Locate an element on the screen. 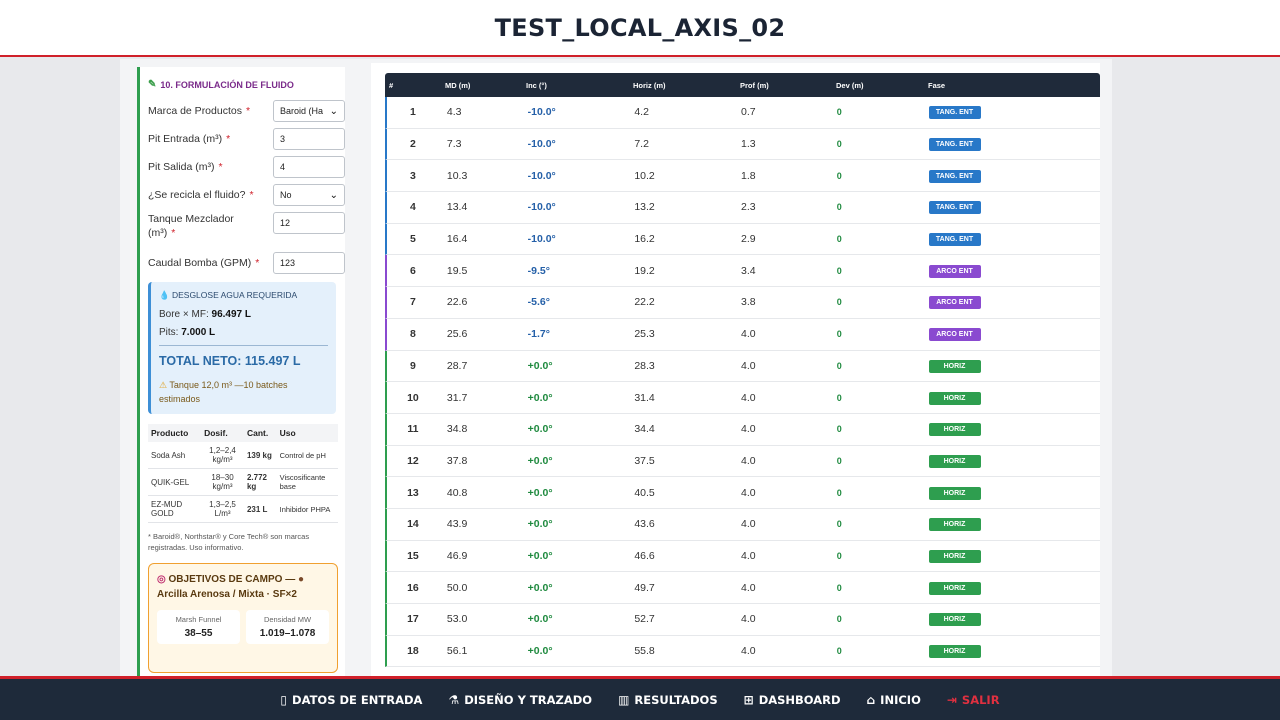  nav-datos-de-entrada: ▯ DATOS DE ENTRADA is located at coordinates (351, 700).